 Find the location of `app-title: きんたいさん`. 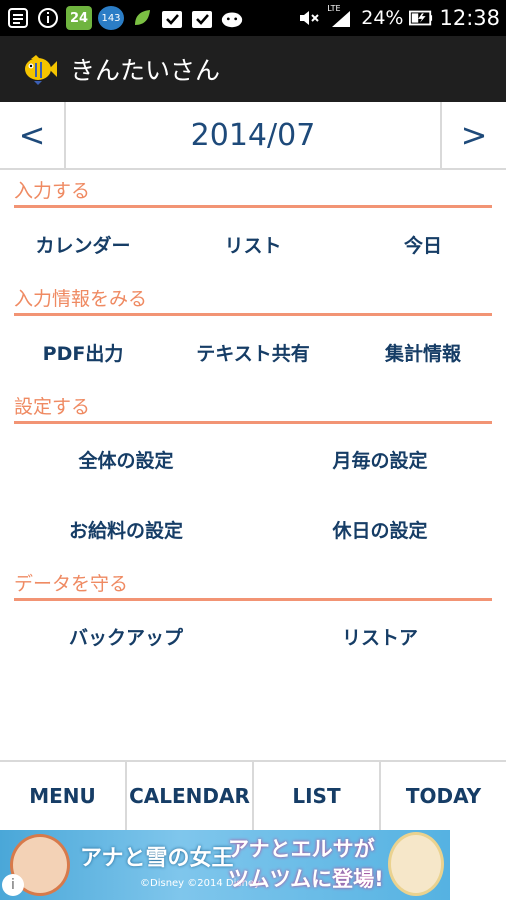

app-title: きんたいさん is located at coordinates (145, 70).